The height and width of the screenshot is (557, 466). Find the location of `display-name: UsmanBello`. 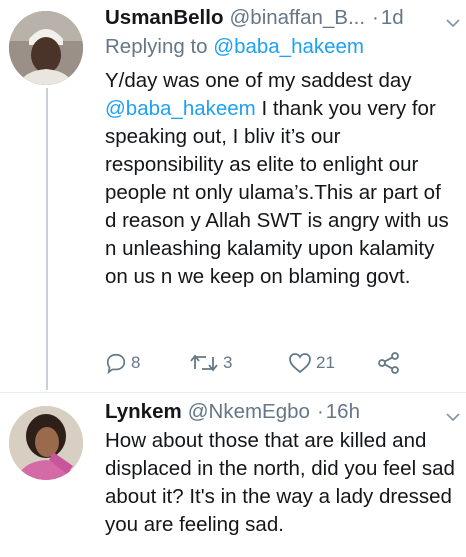

display-name: UsmanBello is located at coordinates (164, 18).